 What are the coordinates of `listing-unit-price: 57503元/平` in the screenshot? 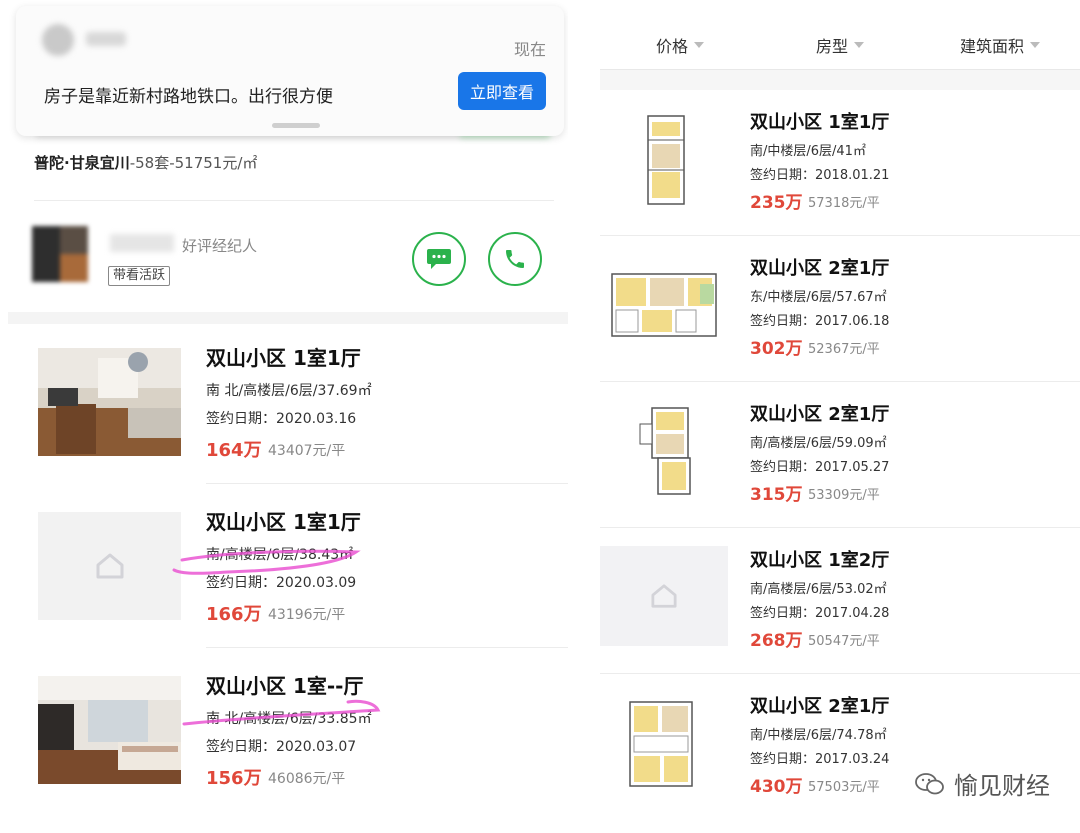 It's located at (844, 787).